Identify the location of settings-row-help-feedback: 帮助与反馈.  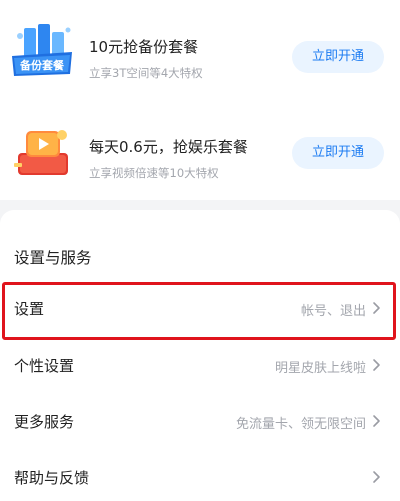
(200, 475).